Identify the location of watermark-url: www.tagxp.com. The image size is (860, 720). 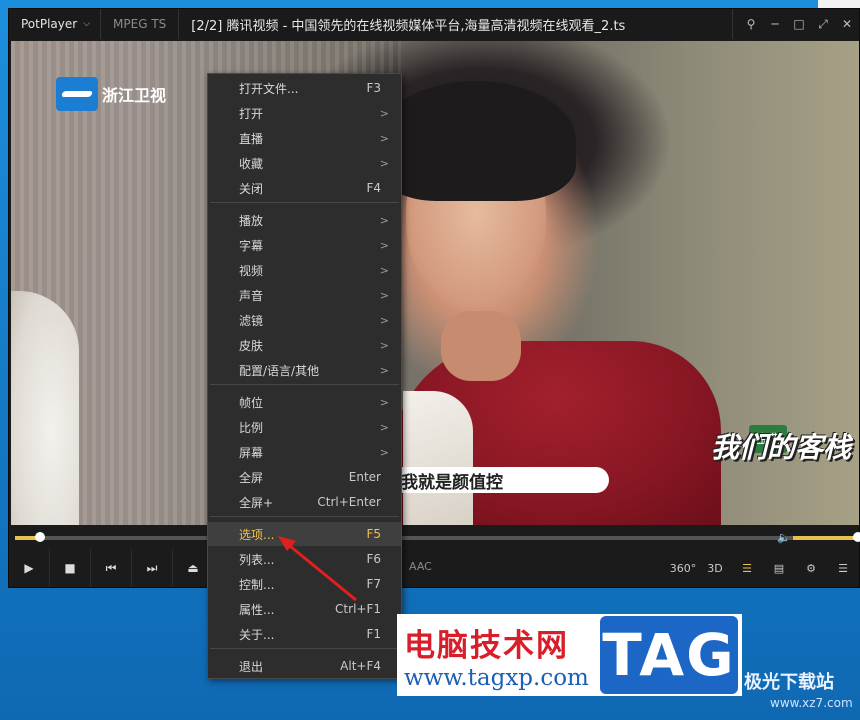
(496, 678).